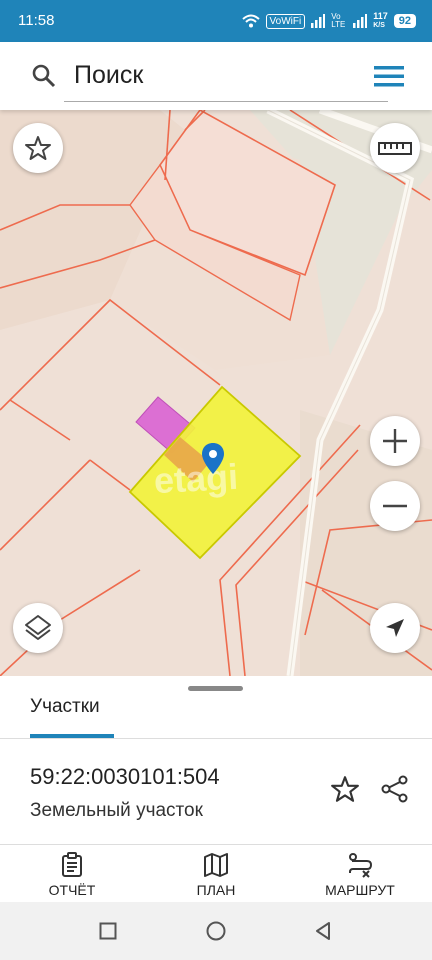 This screenshot has width=432, height=960. I want to click on sheet-drag-handle, so click(215, 688).